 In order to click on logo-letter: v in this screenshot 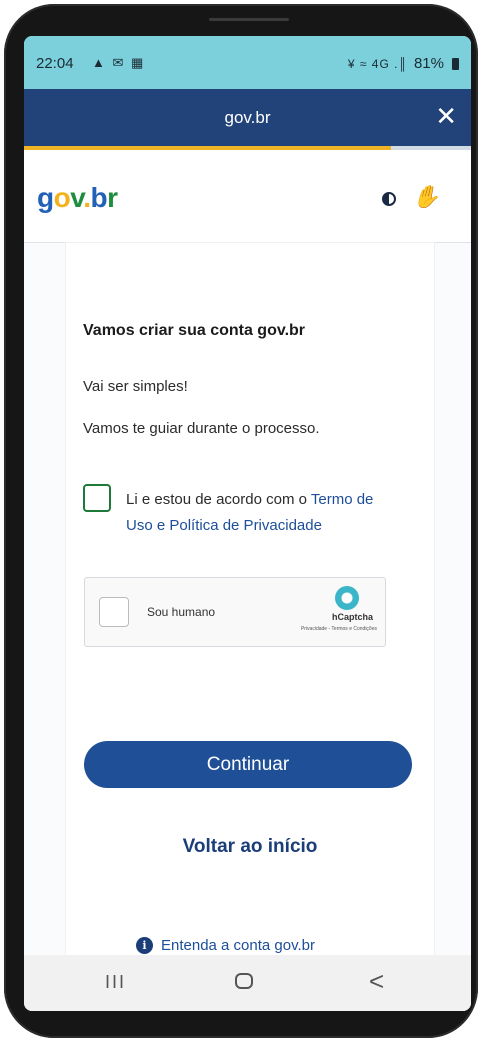, I will do `click(77, 197)`.